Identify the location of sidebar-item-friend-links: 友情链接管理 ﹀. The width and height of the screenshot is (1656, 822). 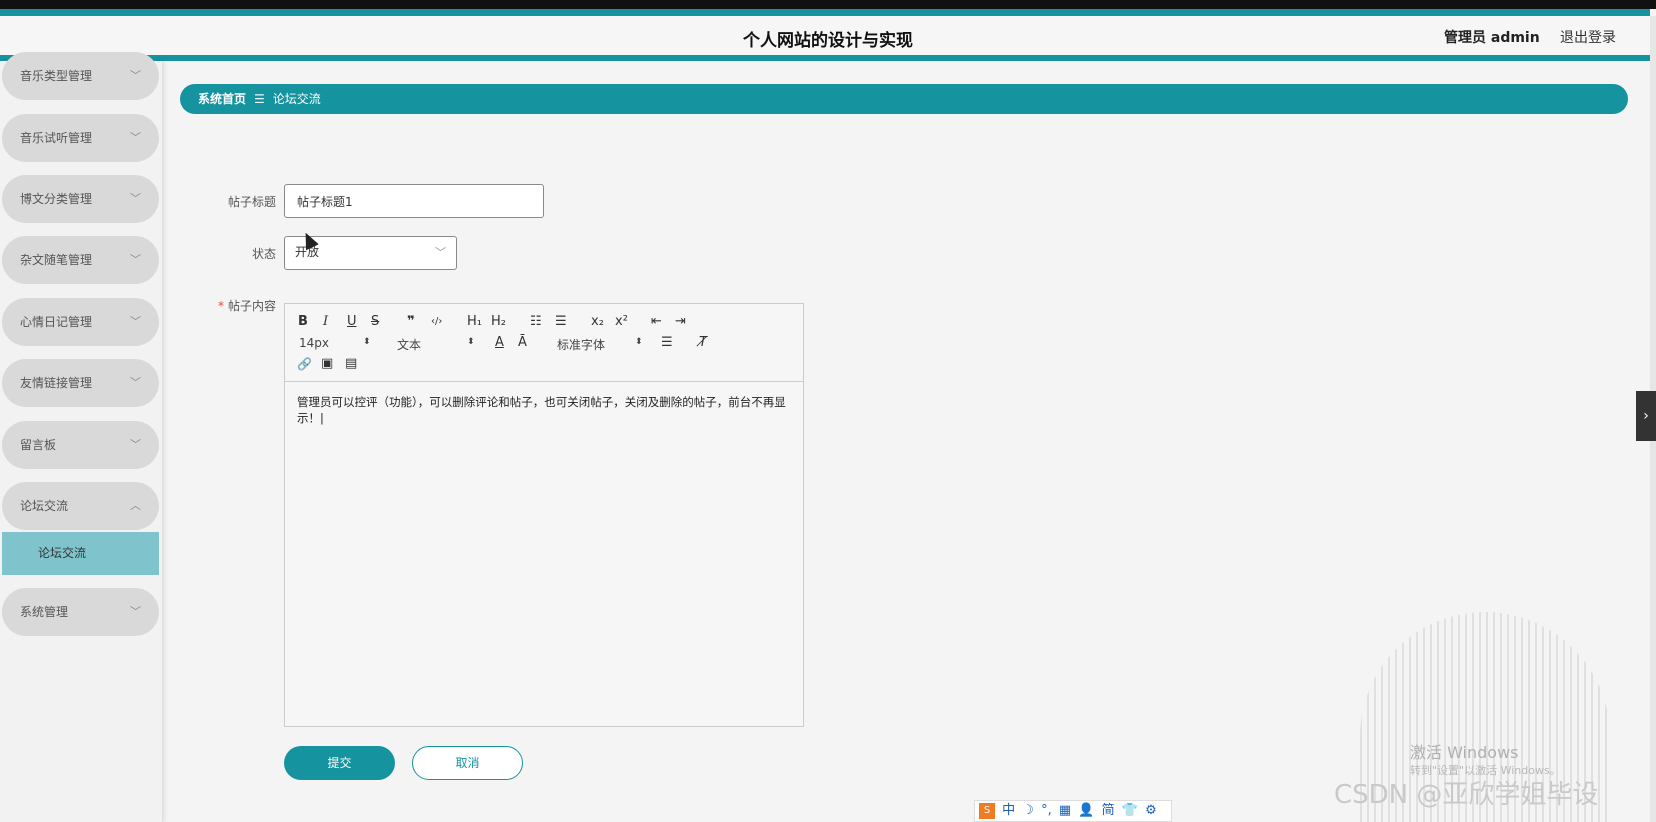
(80, 383).